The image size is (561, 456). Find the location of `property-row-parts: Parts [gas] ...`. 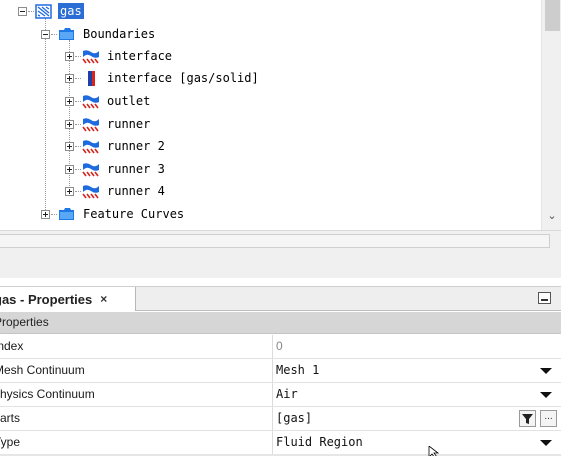

property-row-parts: Parts [gas] ... is located at coordinates (280, 419).